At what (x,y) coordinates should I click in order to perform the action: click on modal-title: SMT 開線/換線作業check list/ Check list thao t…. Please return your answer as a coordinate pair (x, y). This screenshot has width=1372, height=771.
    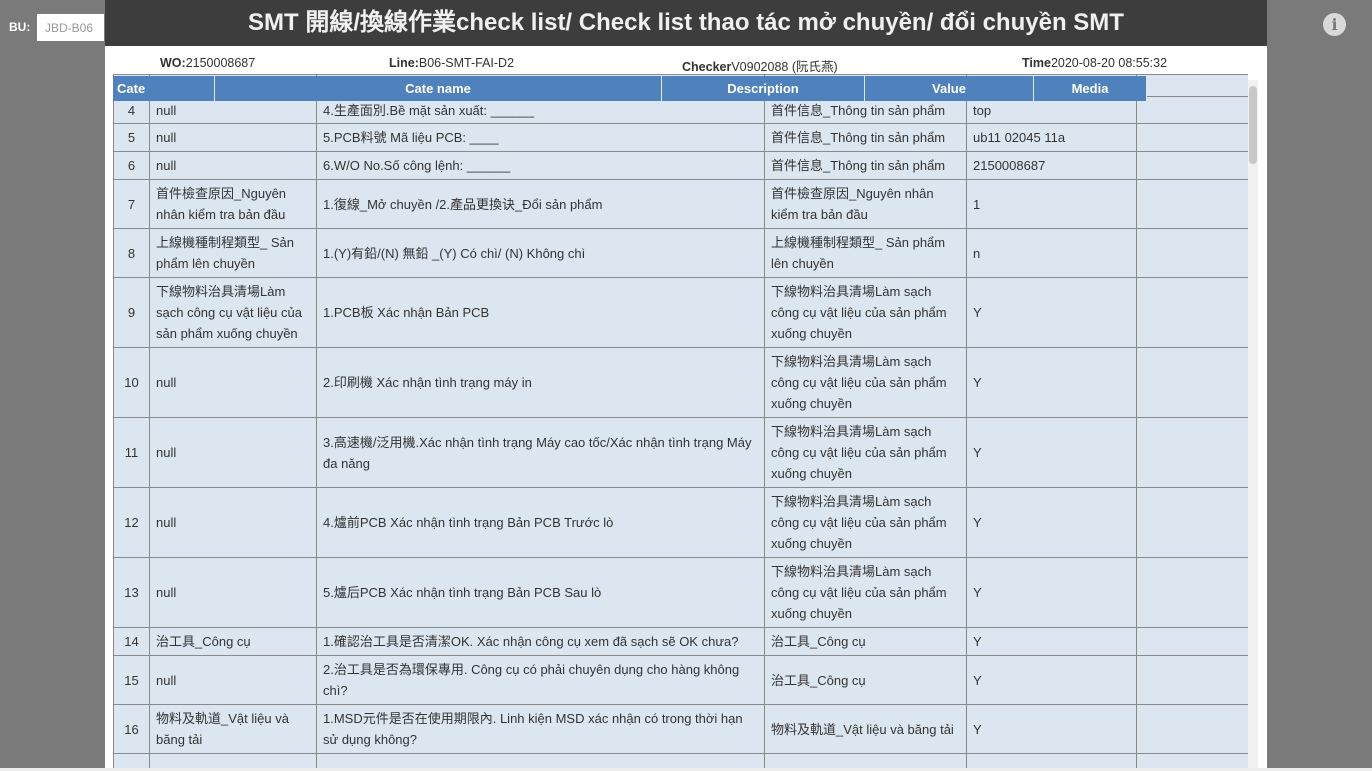
    Looking at the image, I should click on (686, 23).